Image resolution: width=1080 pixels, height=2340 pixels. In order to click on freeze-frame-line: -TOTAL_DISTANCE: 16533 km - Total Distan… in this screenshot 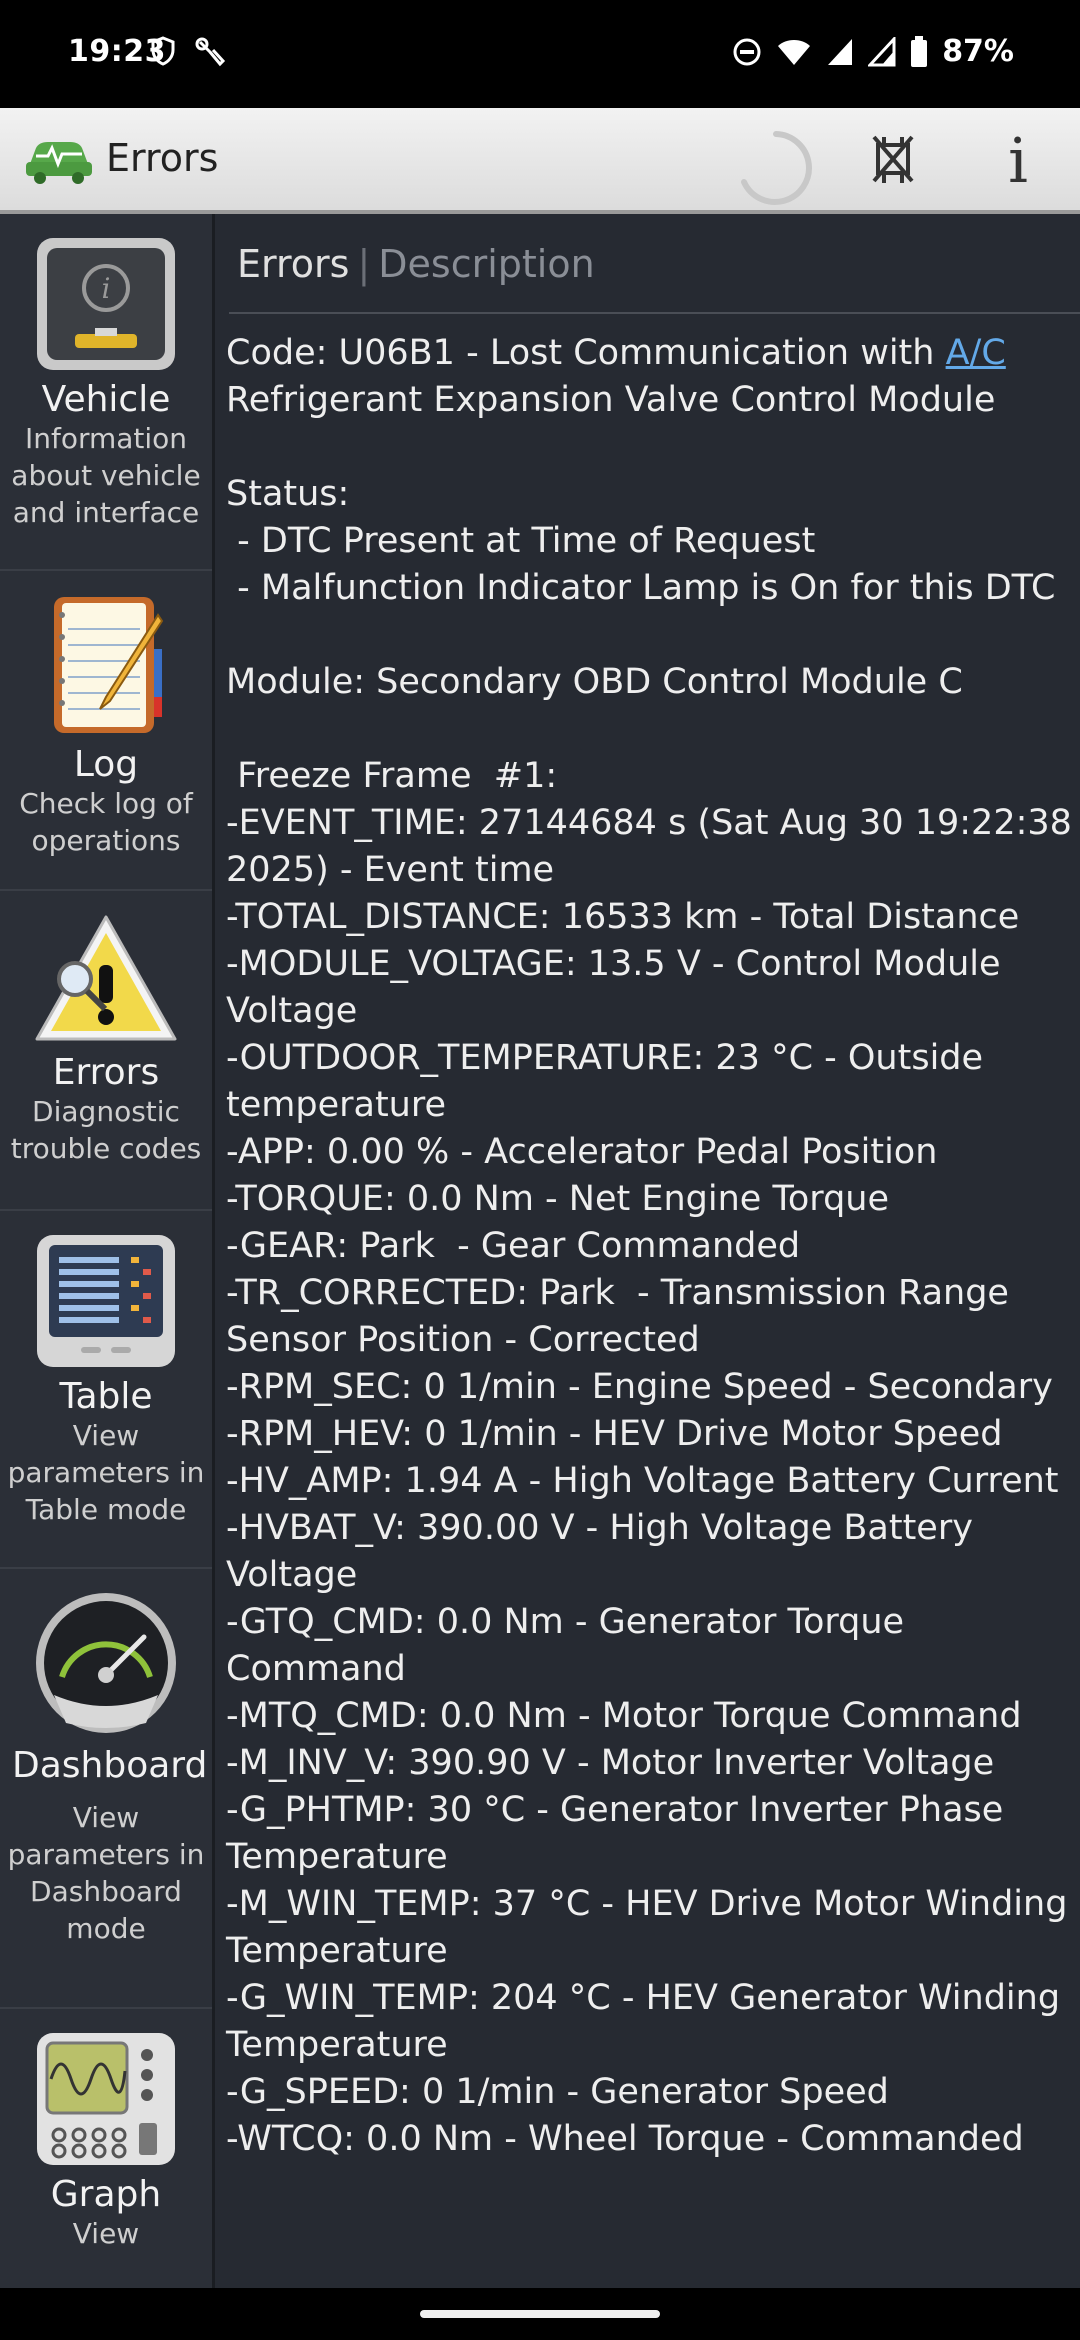, I will do `click(623, 917)`.